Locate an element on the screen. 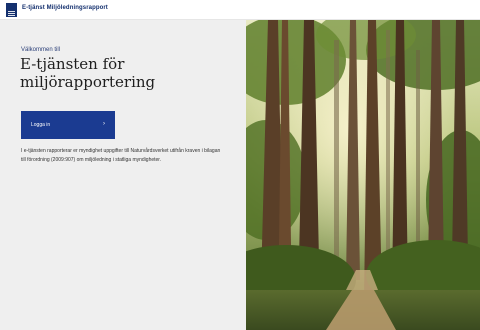 Image resolution: width=480 pixels, height=330 pixels. login-button-label: Logga in is located at coordinates (41, 125).